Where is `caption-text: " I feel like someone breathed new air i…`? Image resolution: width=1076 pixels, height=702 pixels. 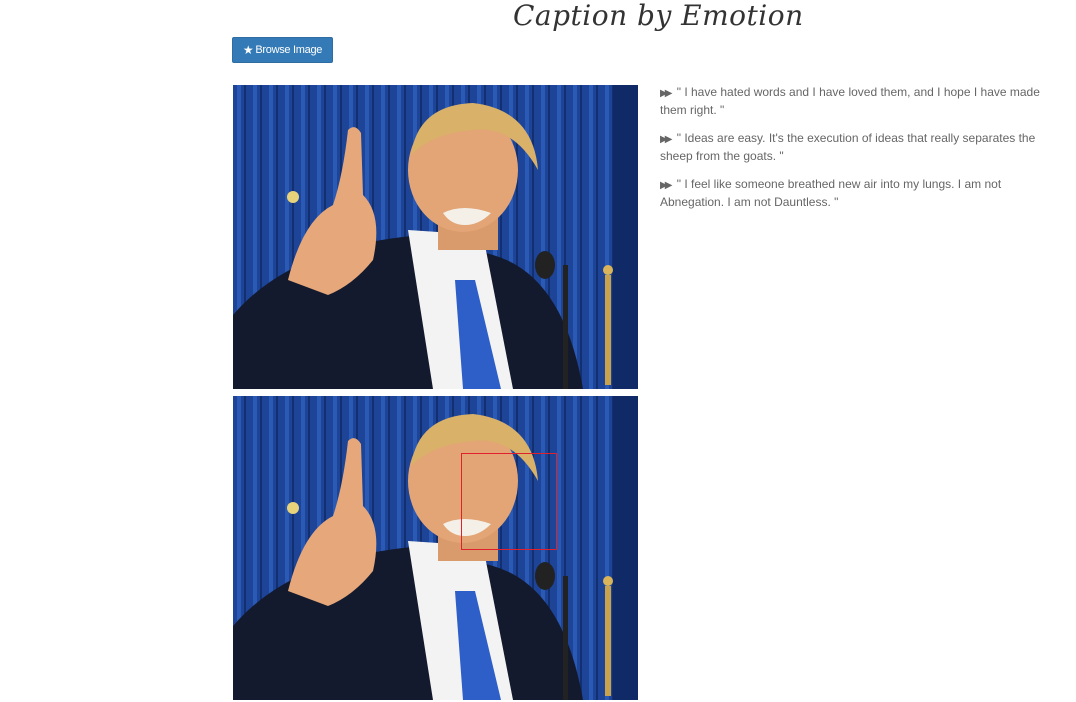 caption-text: " I feel like someone breathed new air i… is located at coordinates (831, 193).